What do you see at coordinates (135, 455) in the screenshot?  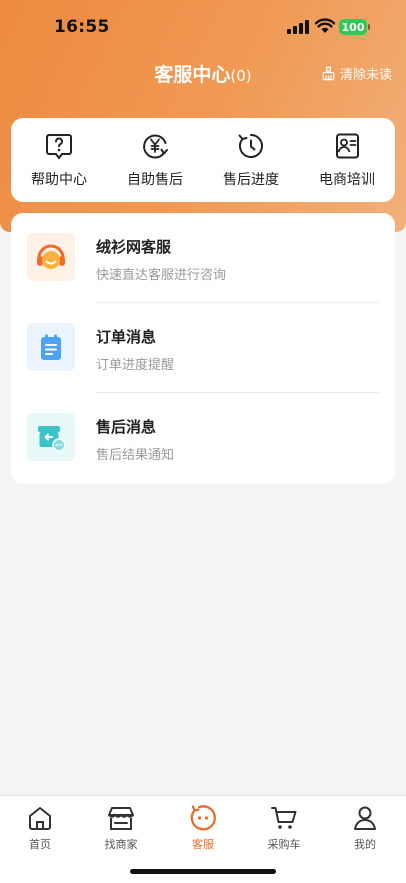 I see `message-subtitle: 售后结果通知` at bounding box center [135, 455].